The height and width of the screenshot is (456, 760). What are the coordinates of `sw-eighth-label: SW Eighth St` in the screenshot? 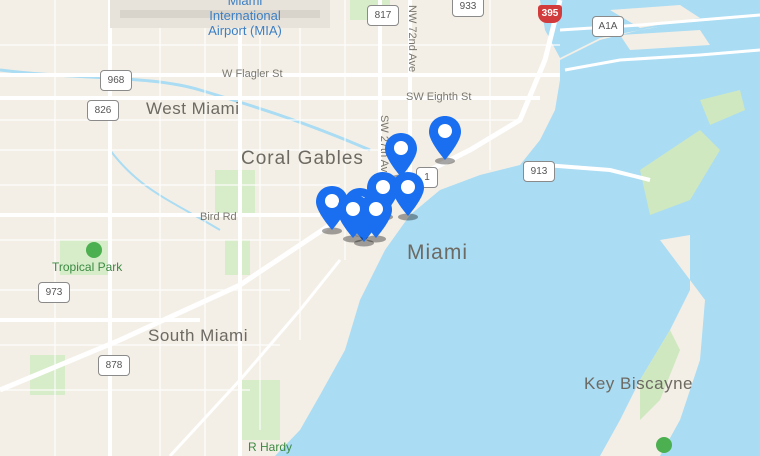 It's located at (439, 97).